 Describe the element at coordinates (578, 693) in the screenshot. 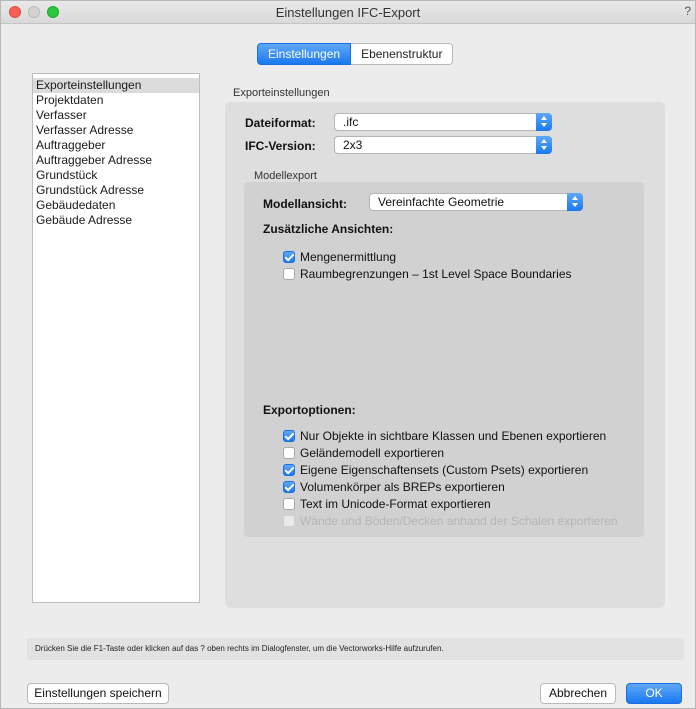

I see `cancel-button: Abbrechen` at that location.